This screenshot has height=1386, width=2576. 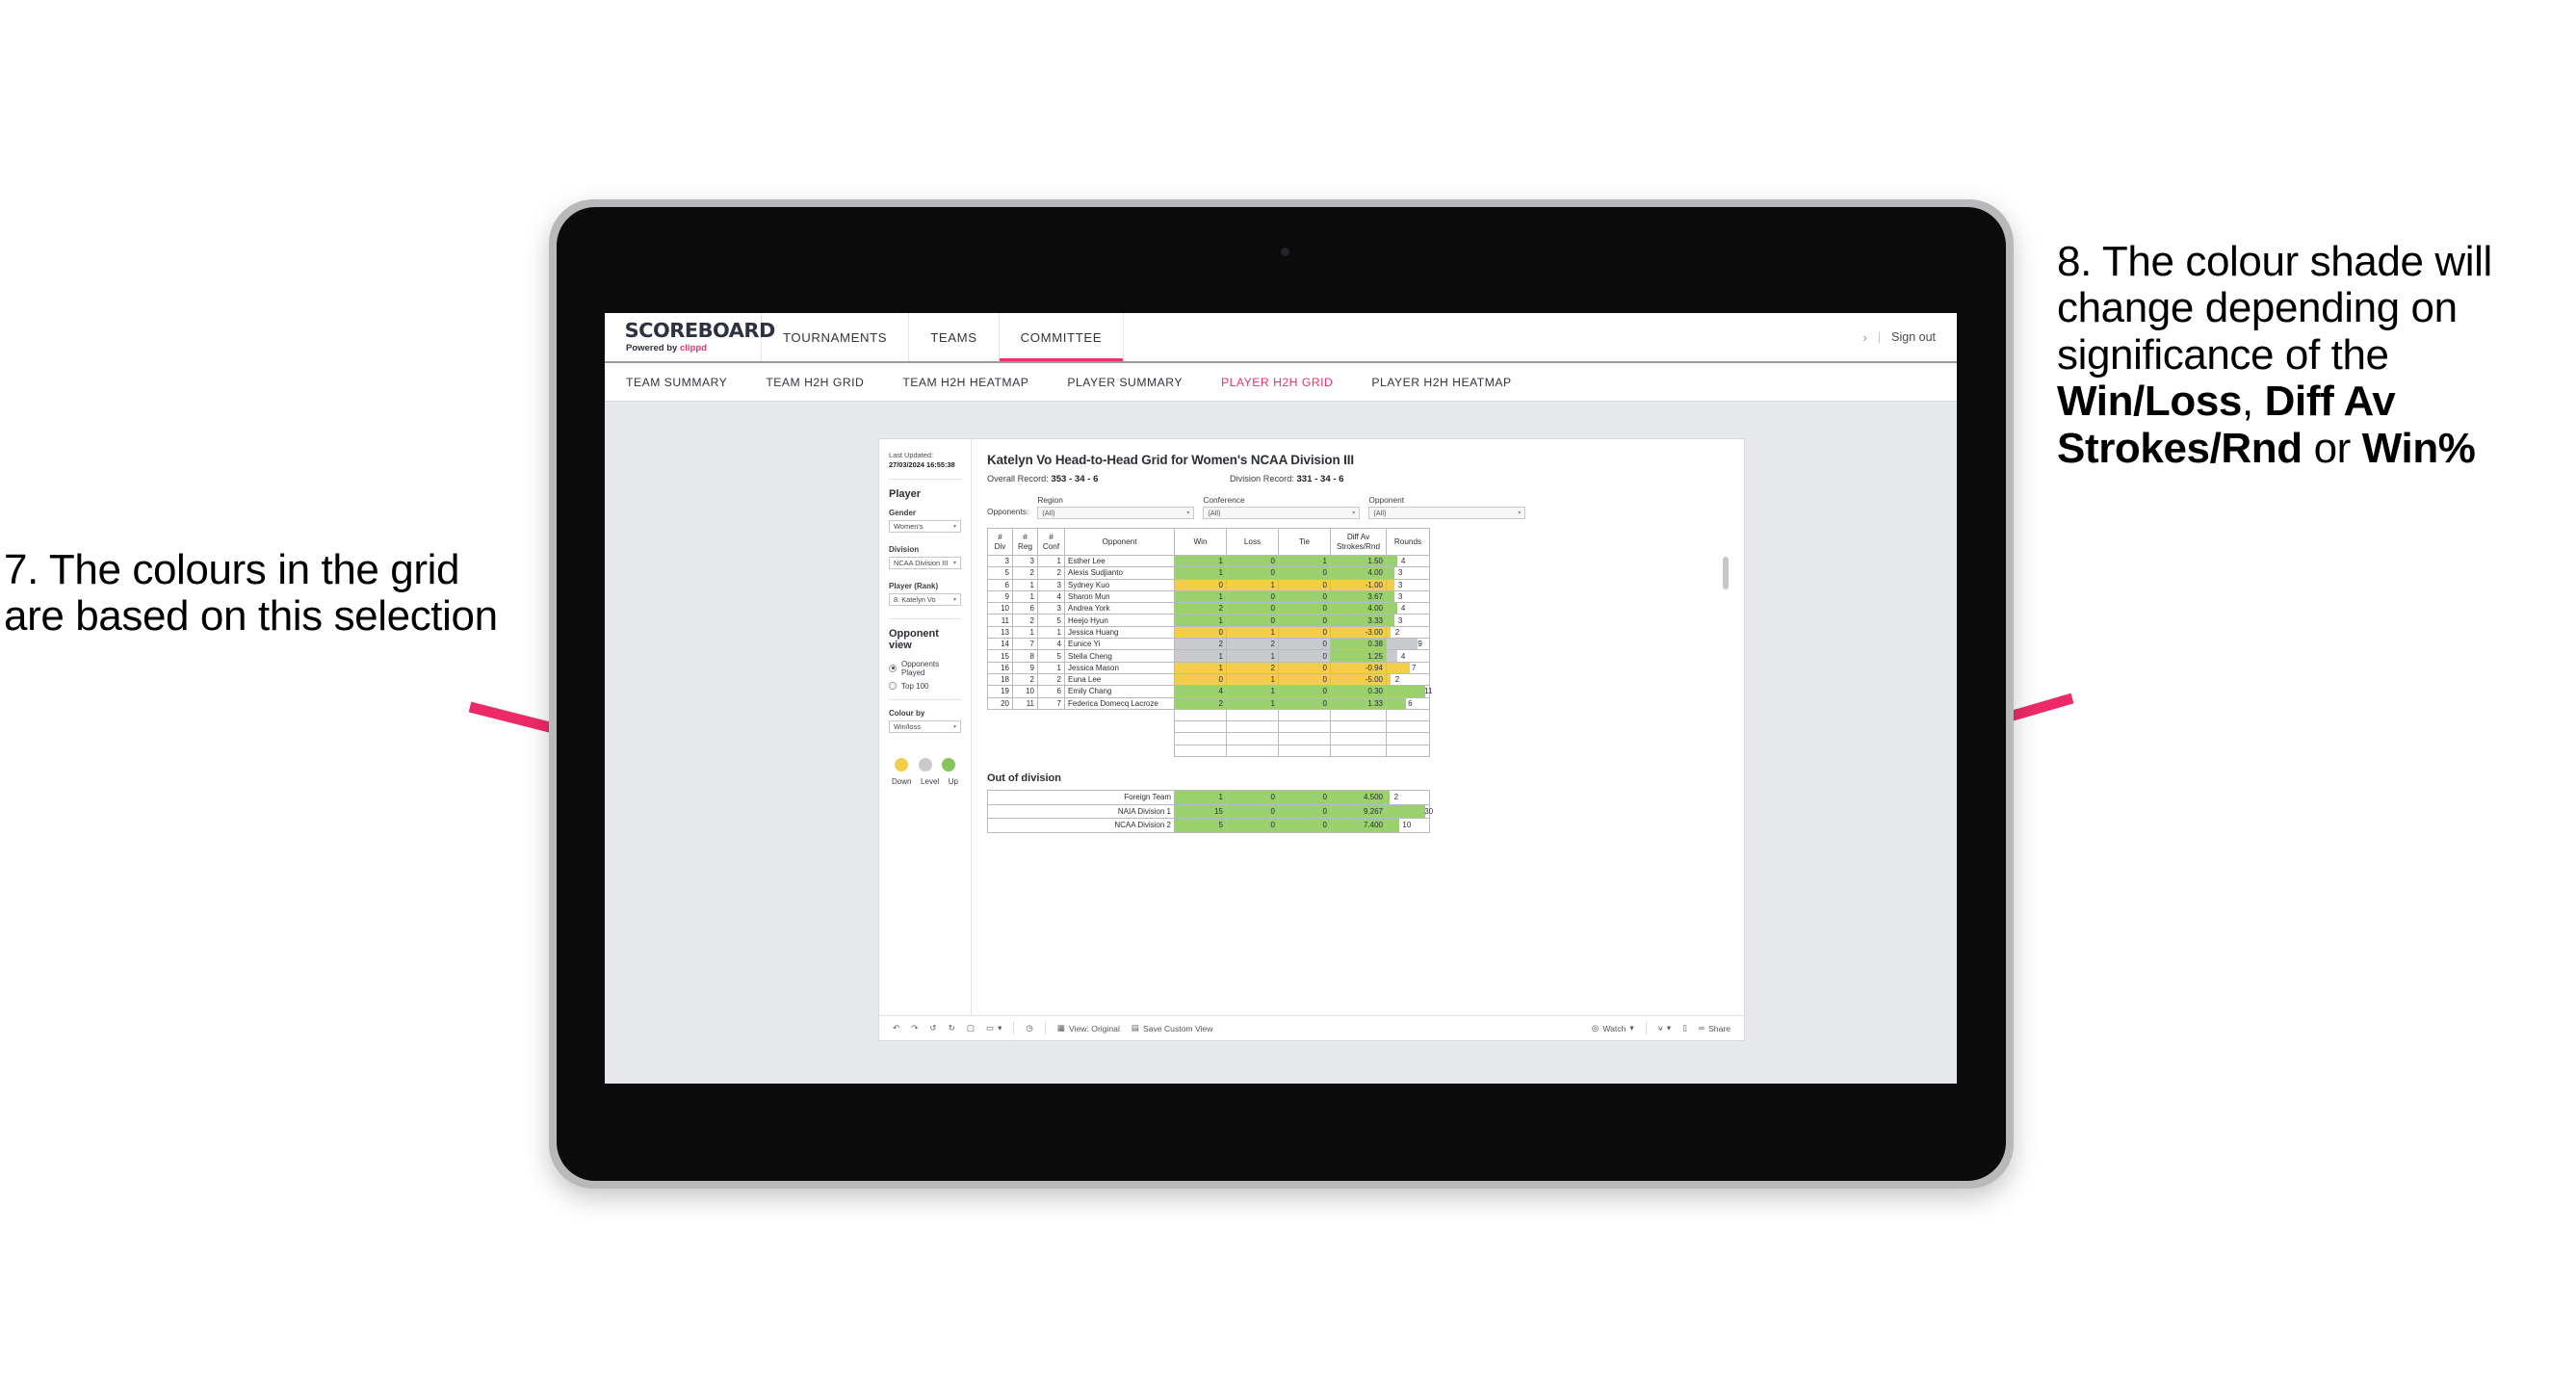 I want to click on cell-diff: 3.33, so click(x=1358, y=620).